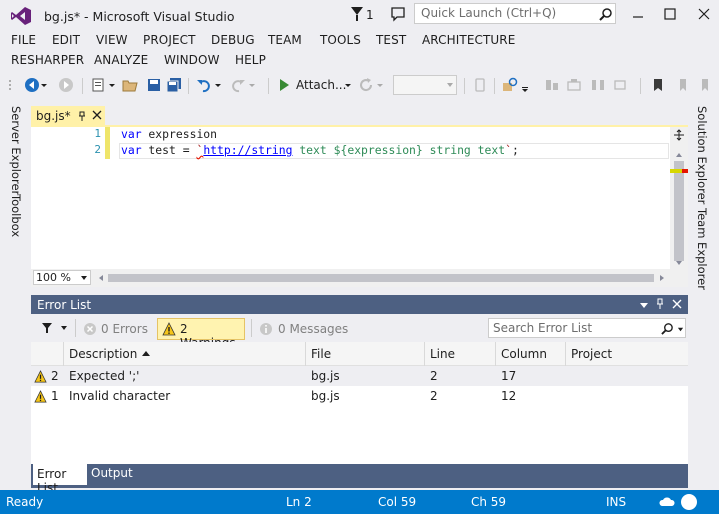 The width and height of the screenshot is (719, 514). I want to click on document-tab-bg-js: bg.js*, so click(68, 116).